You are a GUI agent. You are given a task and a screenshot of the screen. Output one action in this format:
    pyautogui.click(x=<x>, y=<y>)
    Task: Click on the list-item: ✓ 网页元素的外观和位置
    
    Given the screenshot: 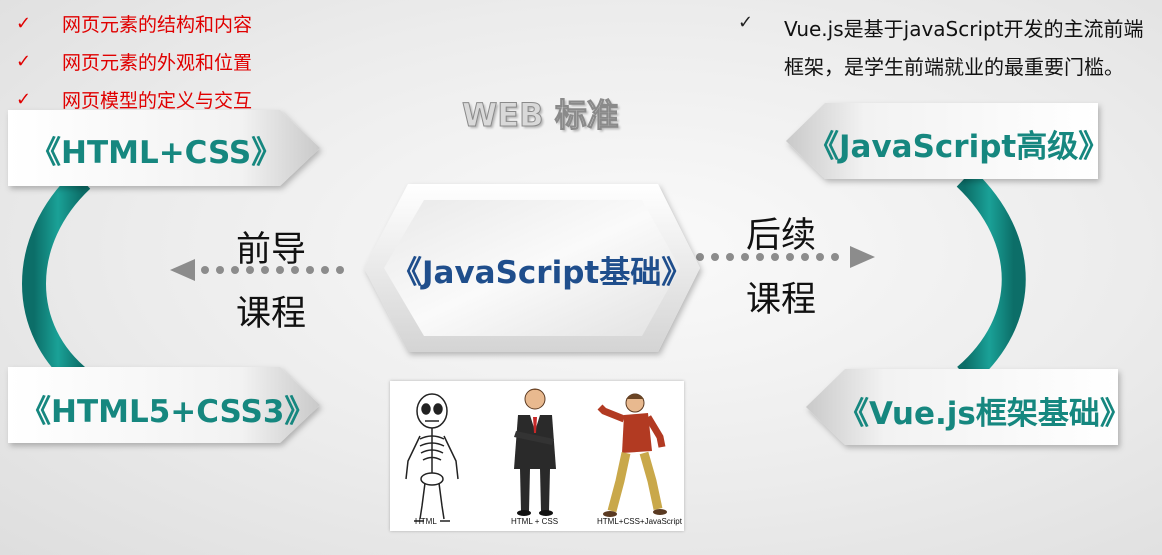 What is the action you would take?
    pyautogui.click(x=134, y=62)
    